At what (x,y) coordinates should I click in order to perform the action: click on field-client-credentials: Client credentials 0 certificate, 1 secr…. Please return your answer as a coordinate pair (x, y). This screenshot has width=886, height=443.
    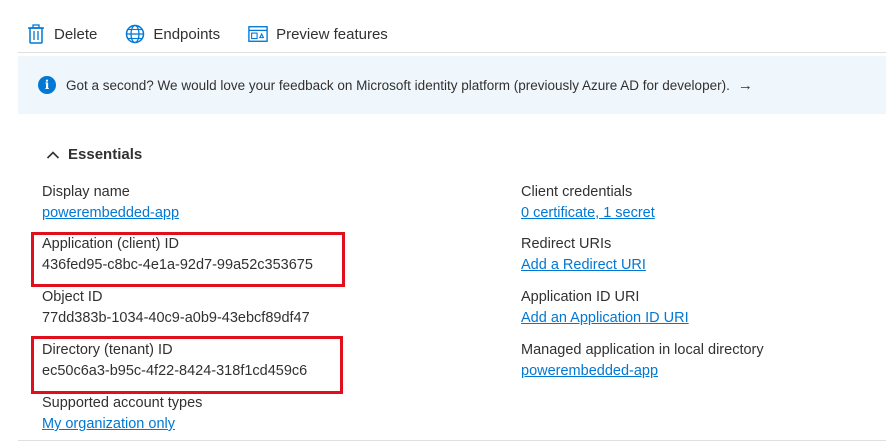
    Looking at the image, I should click on (588, 203).